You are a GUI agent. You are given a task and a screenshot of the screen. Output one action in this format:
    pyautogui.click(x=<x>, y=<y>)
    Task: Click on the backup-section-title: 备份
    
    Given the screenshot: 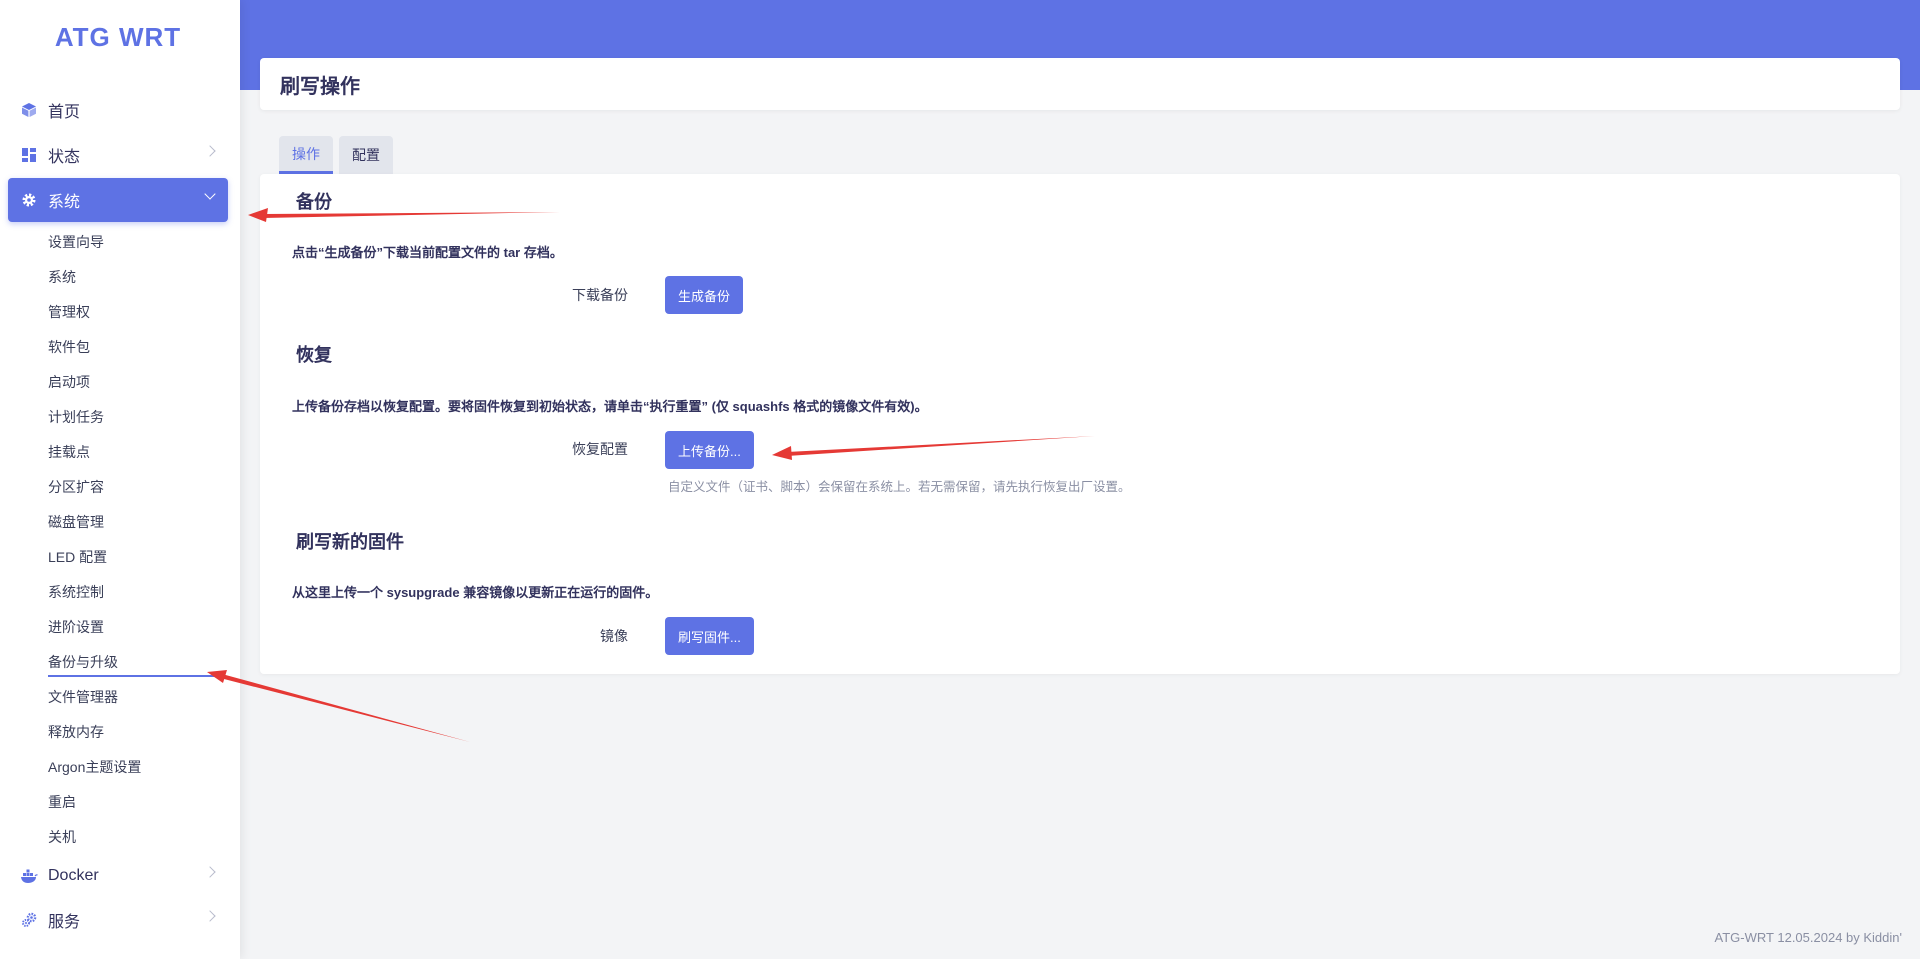 What is the action you would take?
    pyautogui.click(x=314, y=202)
    